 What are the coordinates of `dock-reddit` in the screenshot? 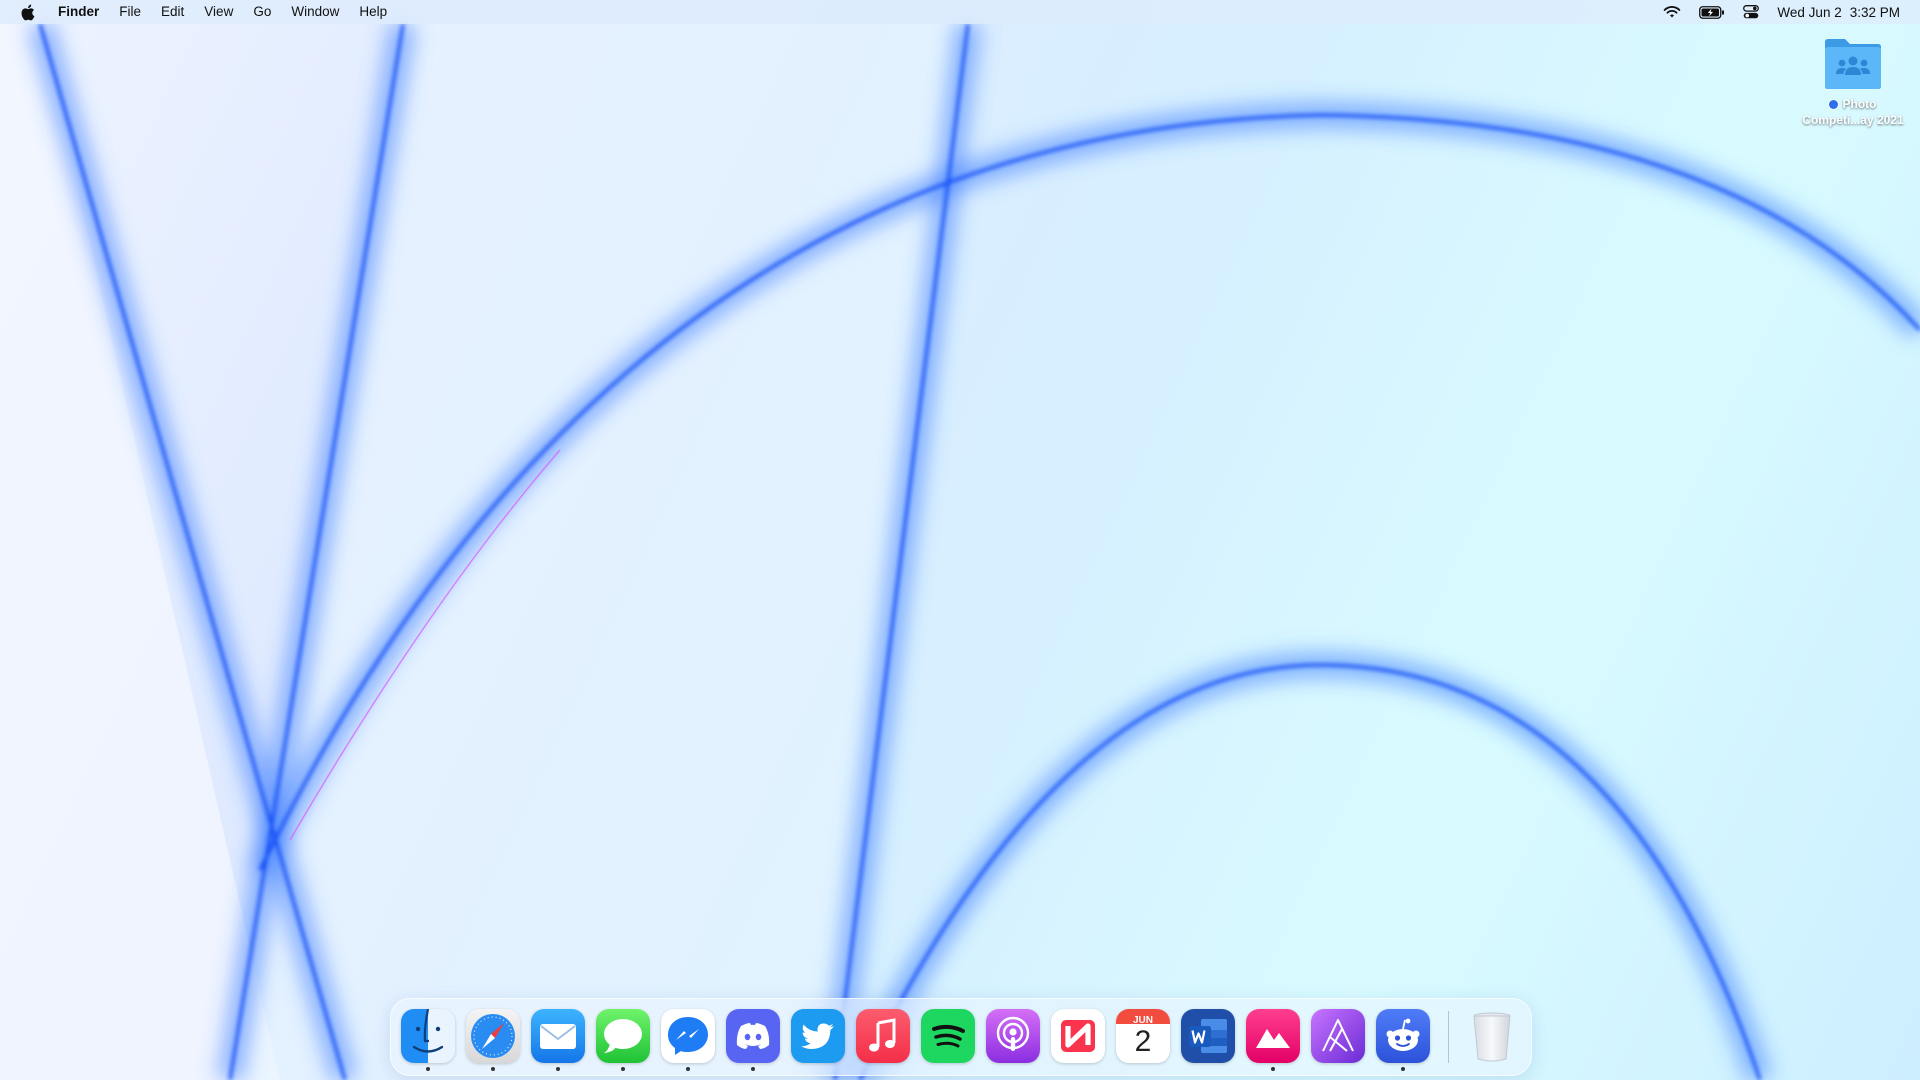 It's located at (1403, 1036).